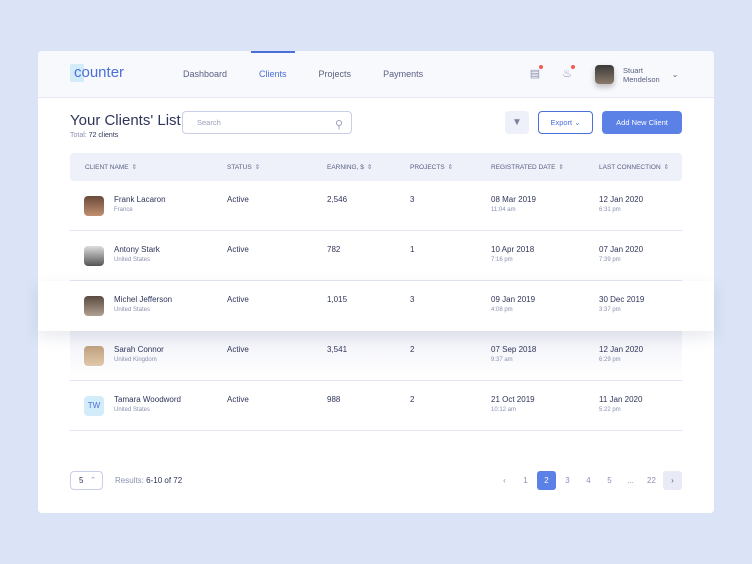 This screenshot has height=564, width=752. Describe the element at coordinates (502, 310) in the screenshot. I see `registrated-time: 4:08 pm` at that location.